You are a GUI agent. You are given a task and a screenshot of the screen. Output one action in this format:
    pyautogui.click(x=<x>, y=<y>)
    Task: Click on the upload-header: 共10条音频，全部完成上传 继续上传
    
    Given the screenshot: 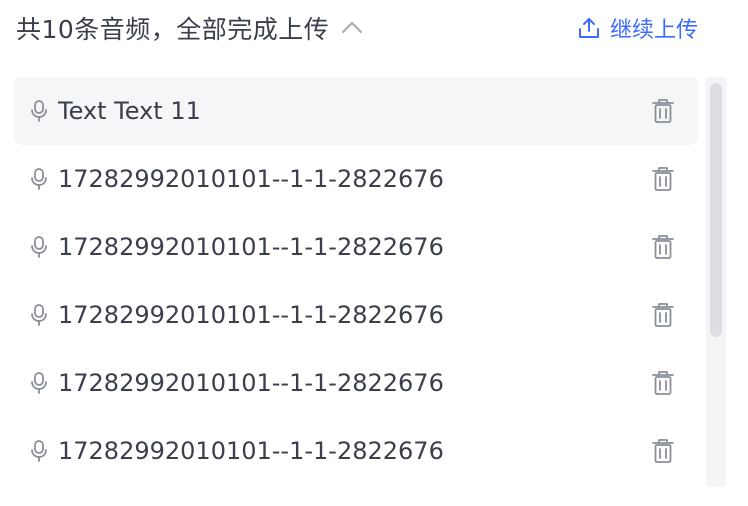 What is the action you would take?
    pyautogui.click(x=357, y=28)
    